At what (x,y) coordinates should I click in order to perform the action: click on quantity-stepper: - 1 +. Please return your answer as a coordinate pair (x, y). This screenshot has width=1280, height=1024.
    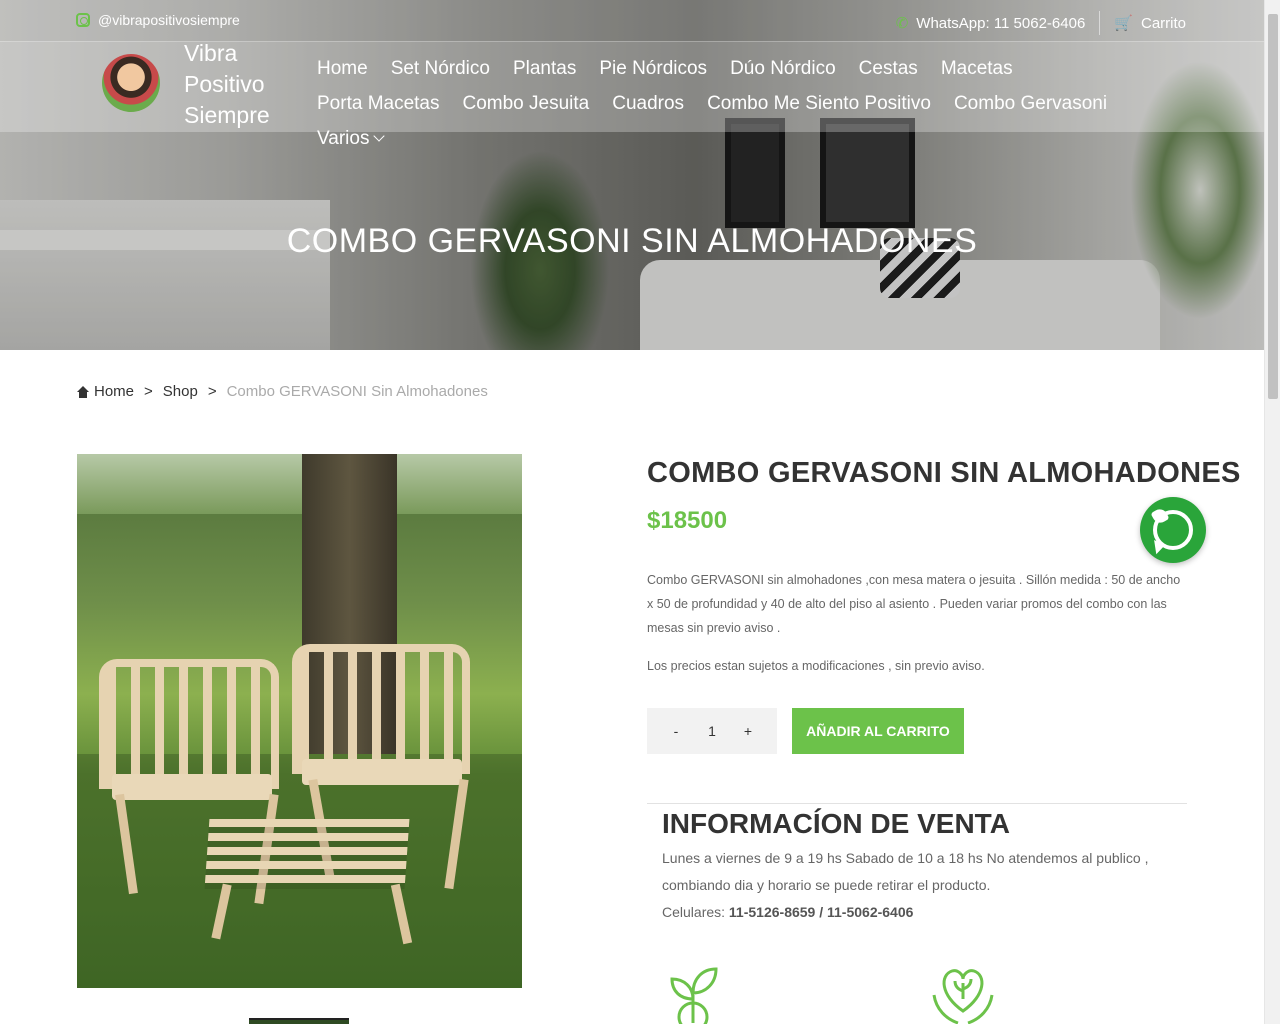
    Looking at the image, I should click on (712, 731).